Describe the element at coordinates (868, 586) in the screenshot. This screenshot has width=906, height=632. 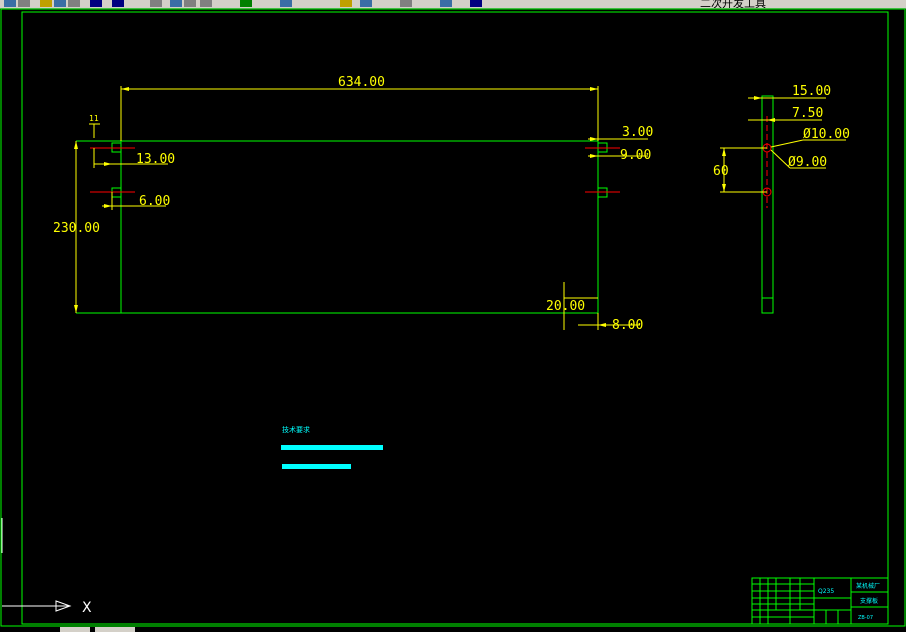
I see `tb-company: 某机械厂` at that location.